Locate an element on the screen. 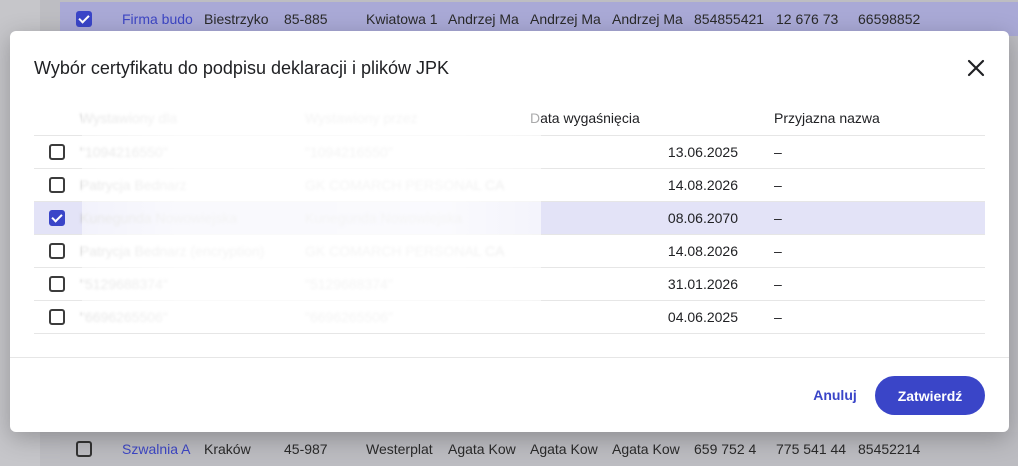 The image size is (1018, 466). column-header-issued-by: Wystawiony przez is located at coordinates (417, 118).